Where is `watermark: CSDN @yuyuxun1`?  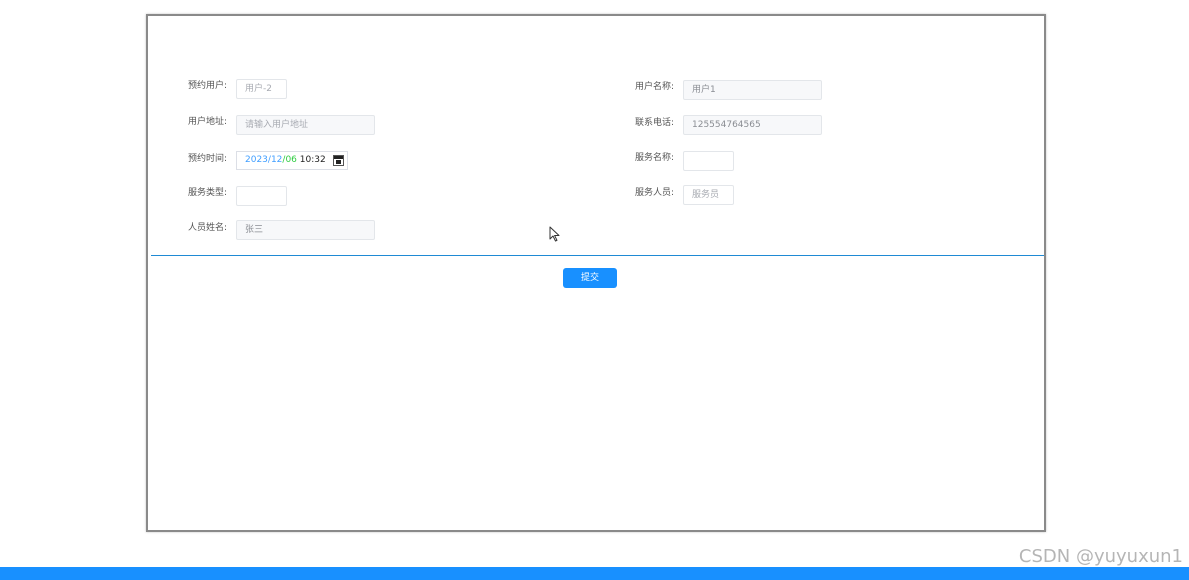 watermark: CSDN @yuyuxun1 is located at coordinates (1100, 556).